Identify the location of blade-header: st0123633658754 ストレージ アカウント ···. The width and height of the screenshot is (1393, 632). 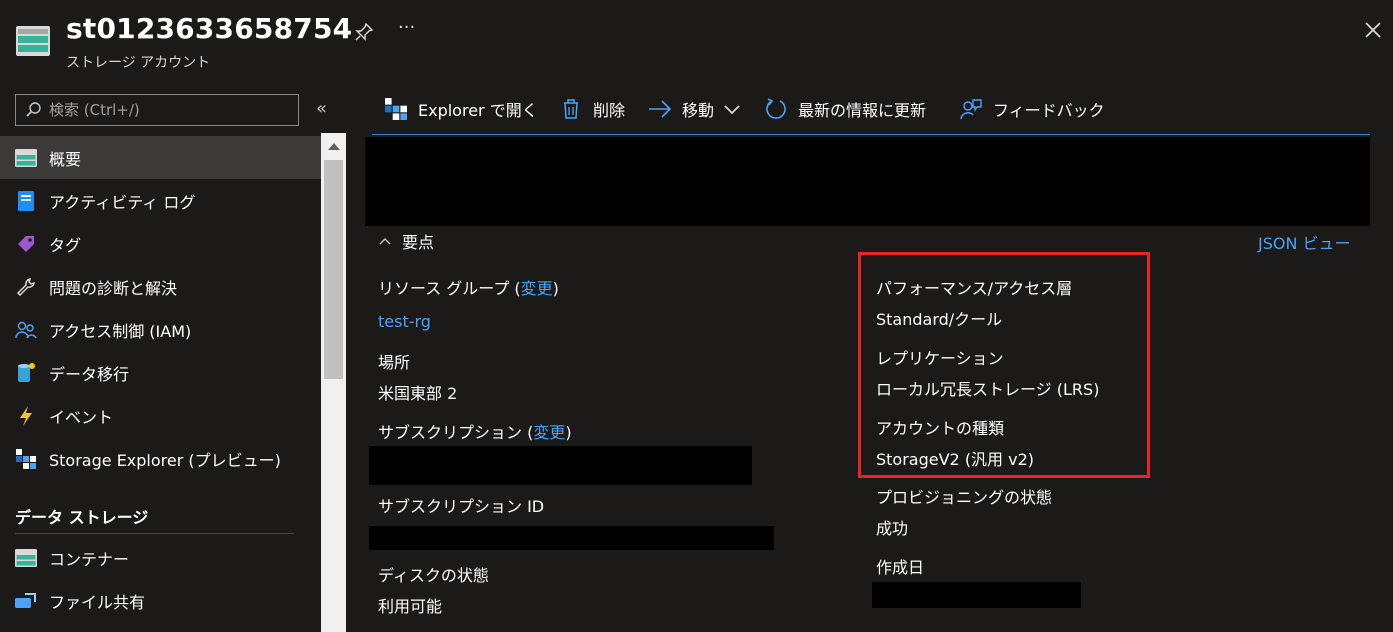
(696, 42).